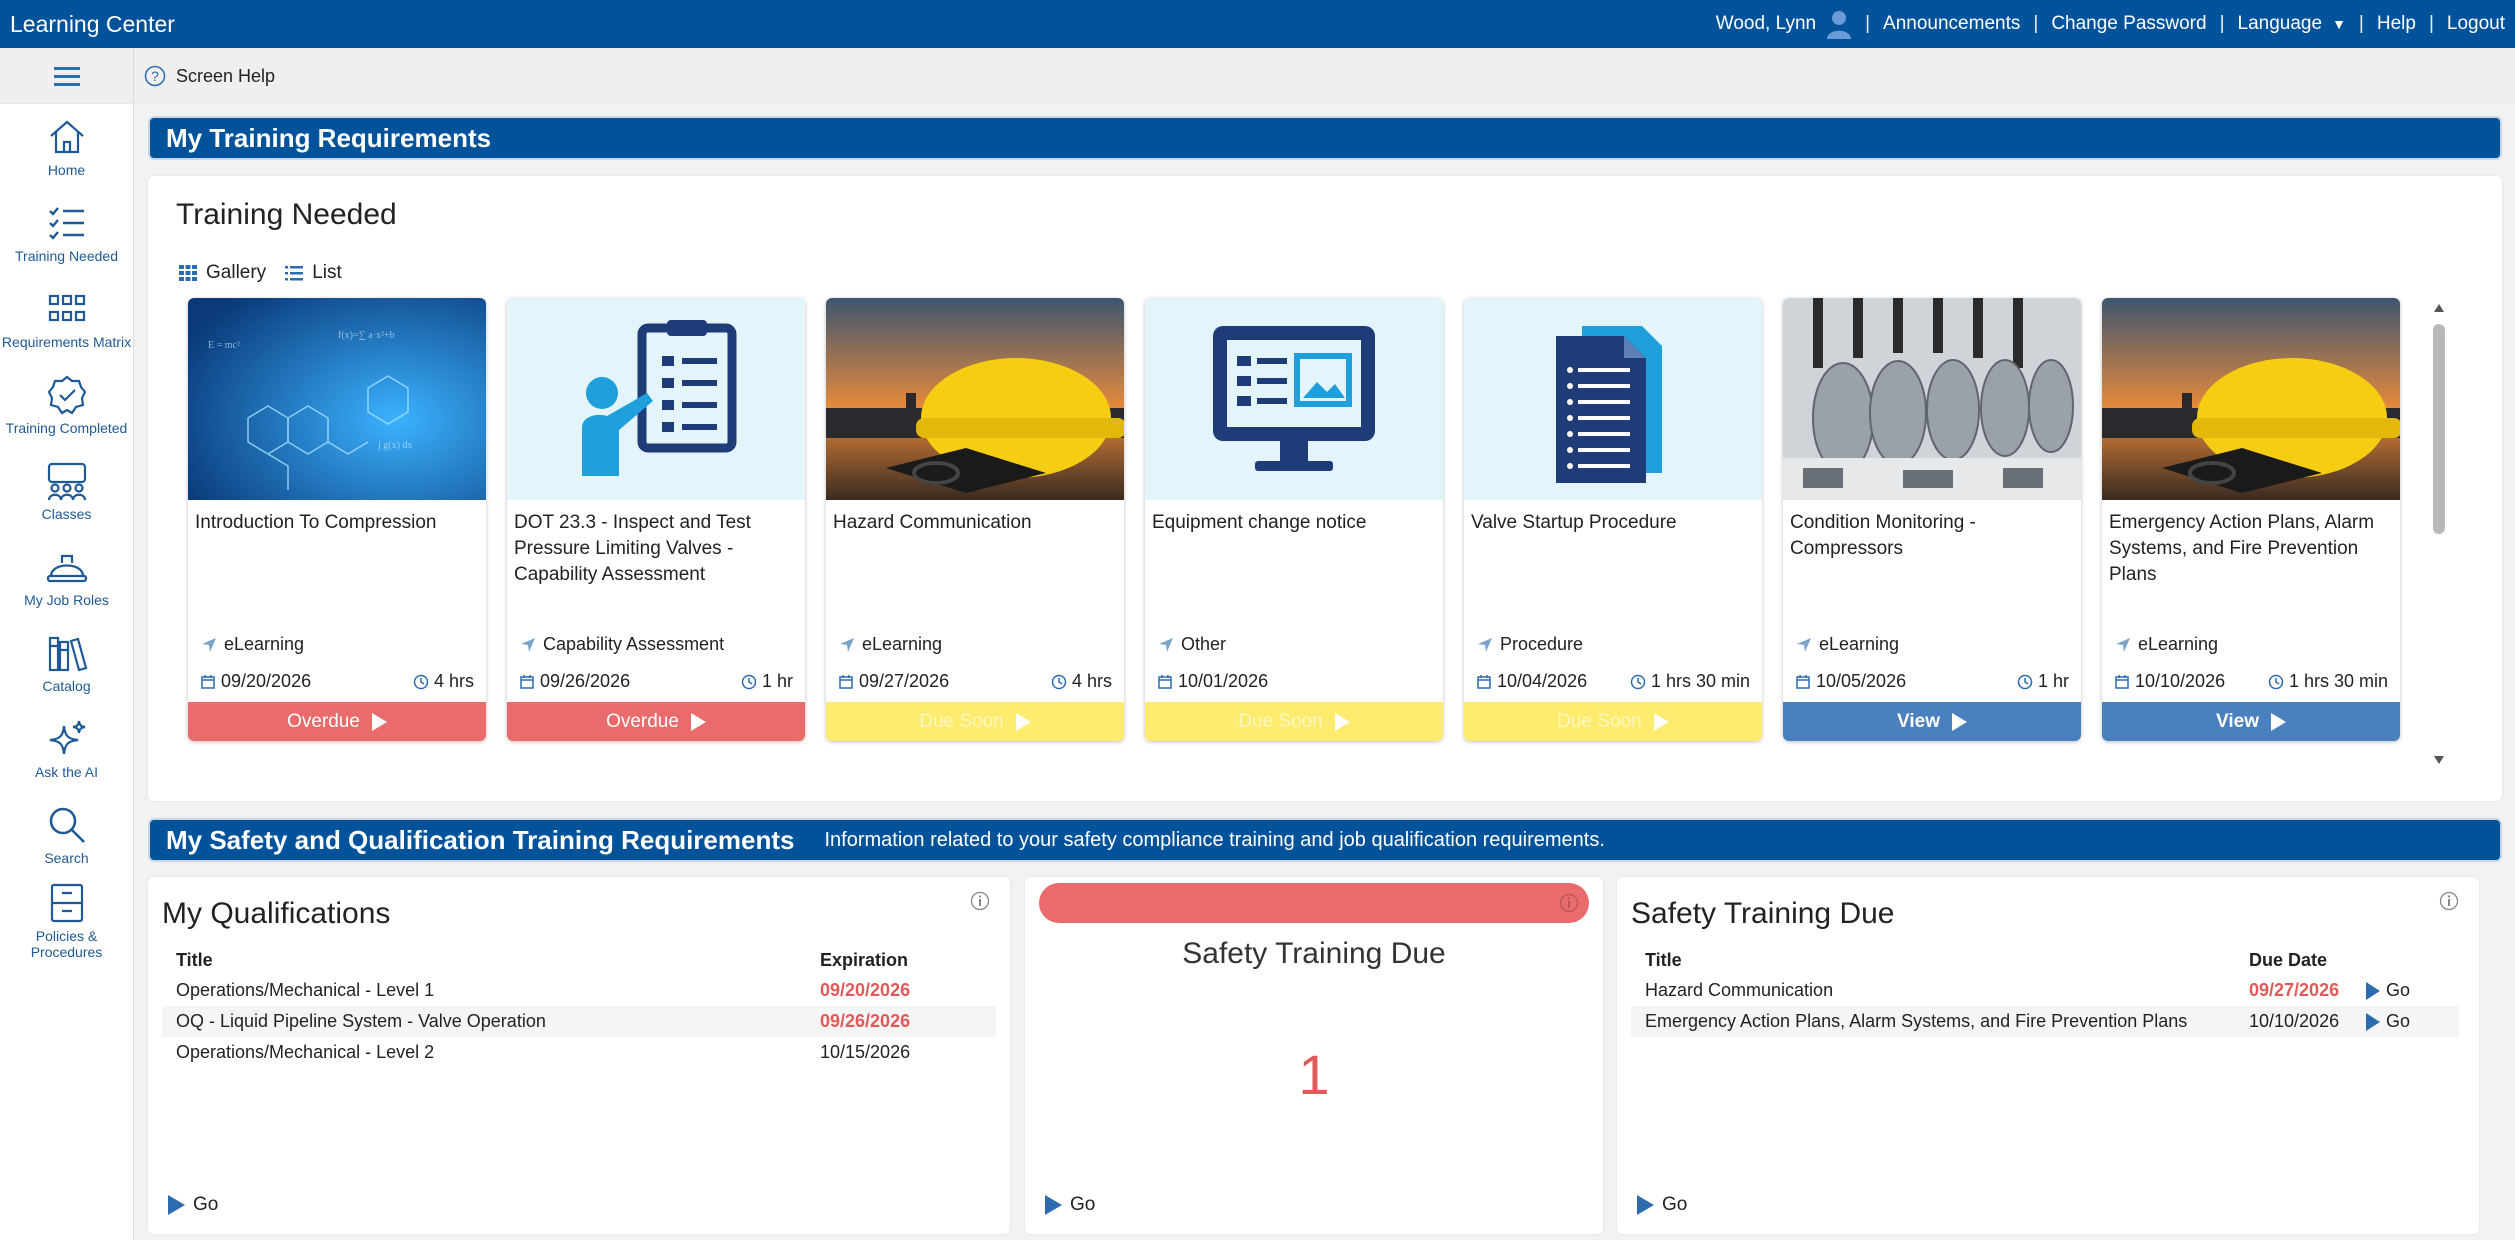 This screenshot has height=1240, width=2515. What do you see at coordinates (1280, 721) in the screenshot?
I see `card-status-label: Due Soon` at bounding box center [1280, 721].